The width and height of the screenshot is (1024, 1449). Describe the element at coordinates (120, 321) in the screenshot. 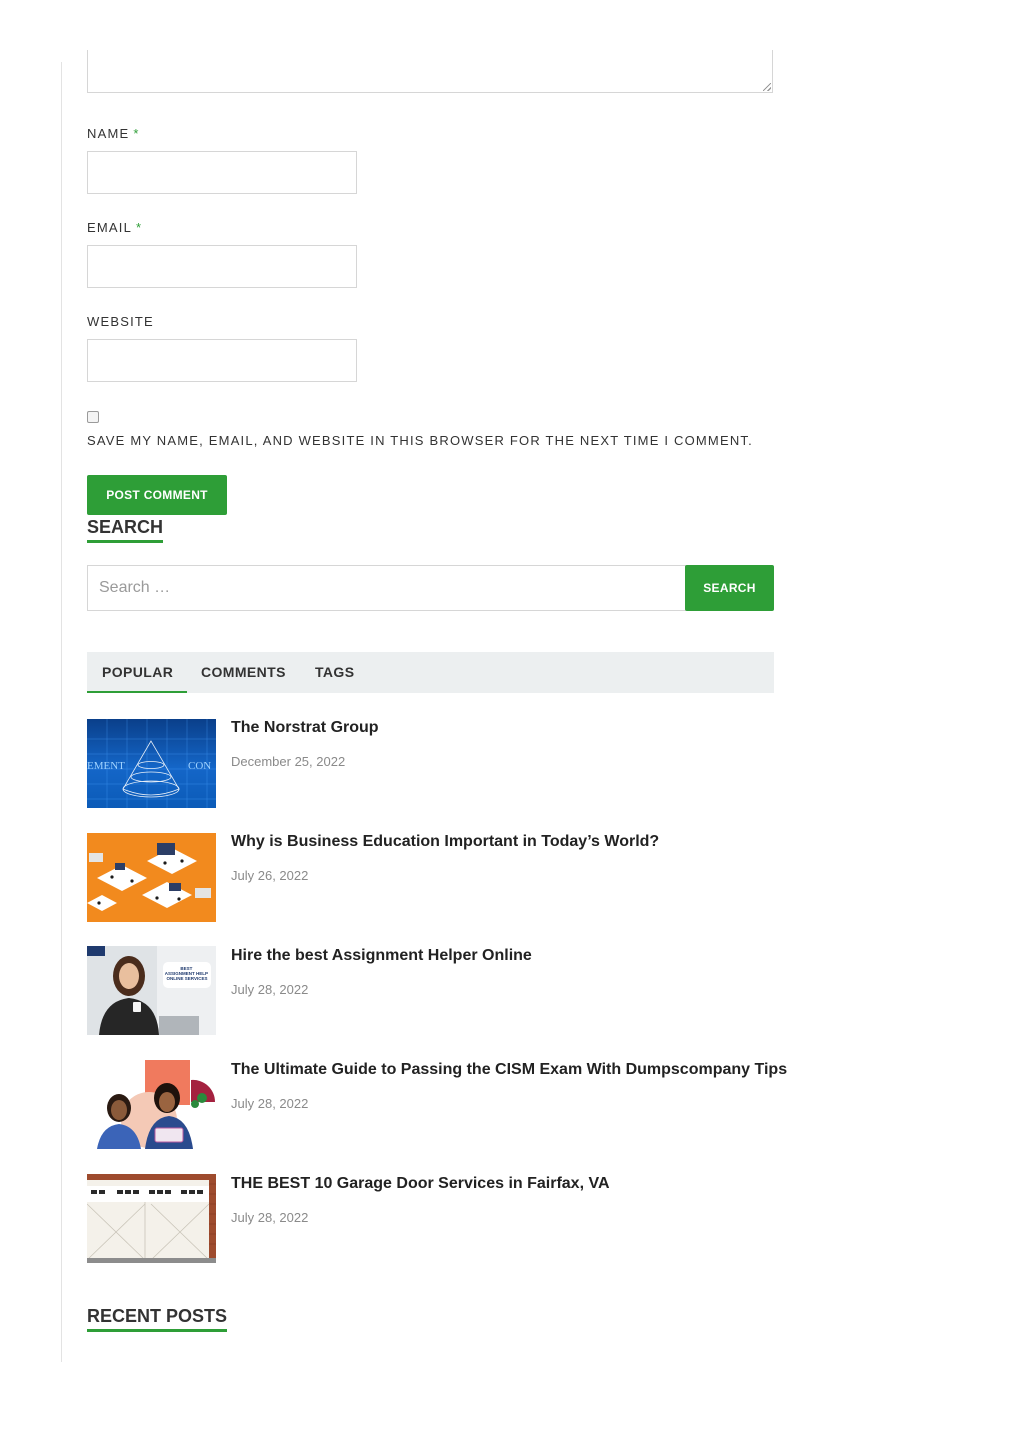

I see `website-label: WEBSITE` at that location.